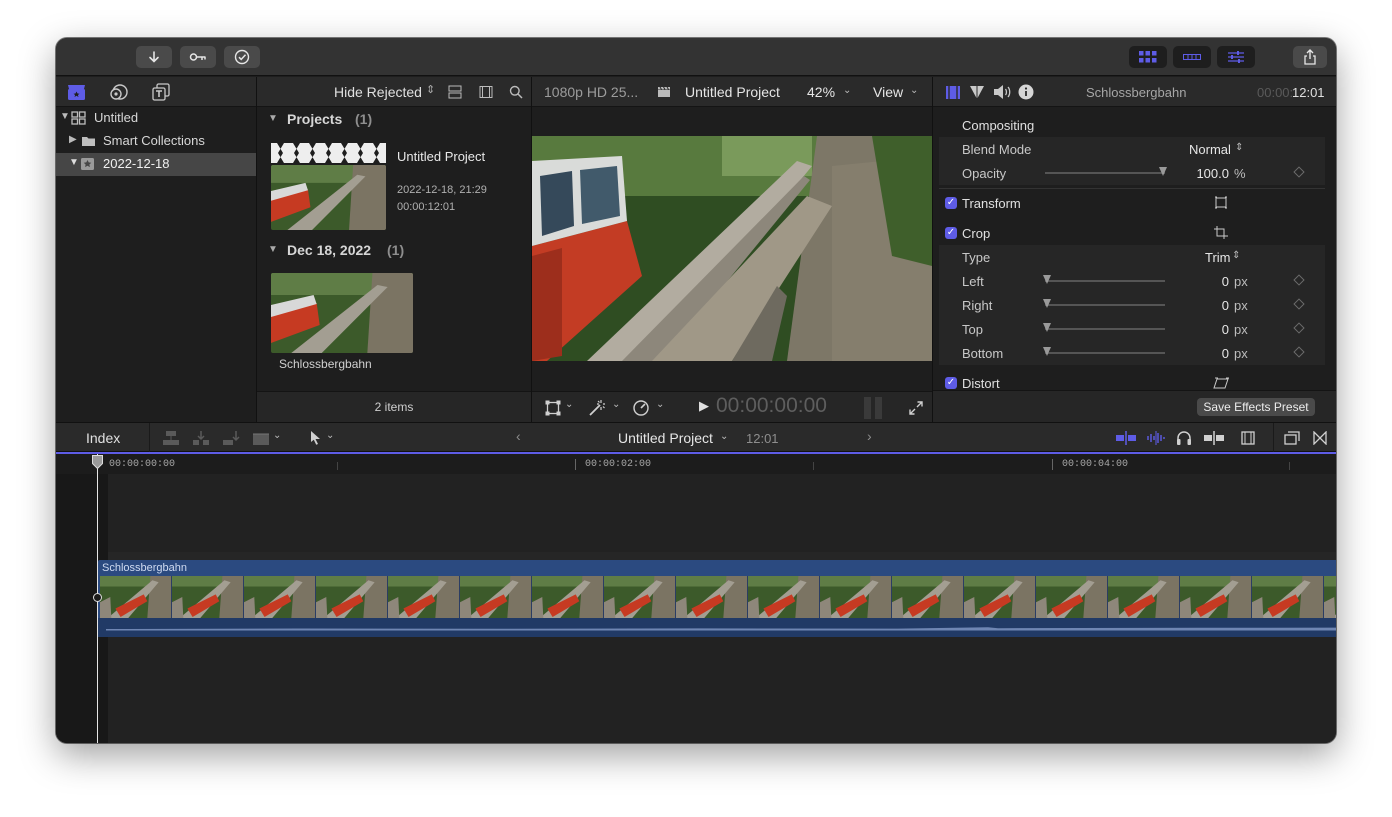  Describe the element at coordinates (97, 462) in the screenshot. I see `playhead-handle-icon` at that location.